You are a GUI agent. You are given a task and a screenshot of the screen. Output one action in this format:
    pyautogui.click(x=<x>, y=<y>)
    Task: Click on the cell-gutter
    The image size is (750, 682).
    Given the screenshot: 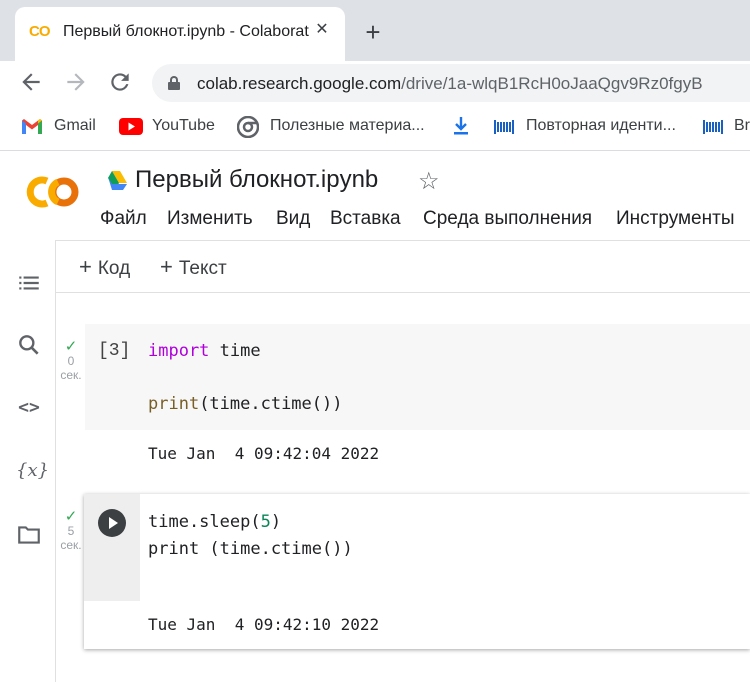 What is the action you would take?
    pyautogui.click(x=112, y=547)
    